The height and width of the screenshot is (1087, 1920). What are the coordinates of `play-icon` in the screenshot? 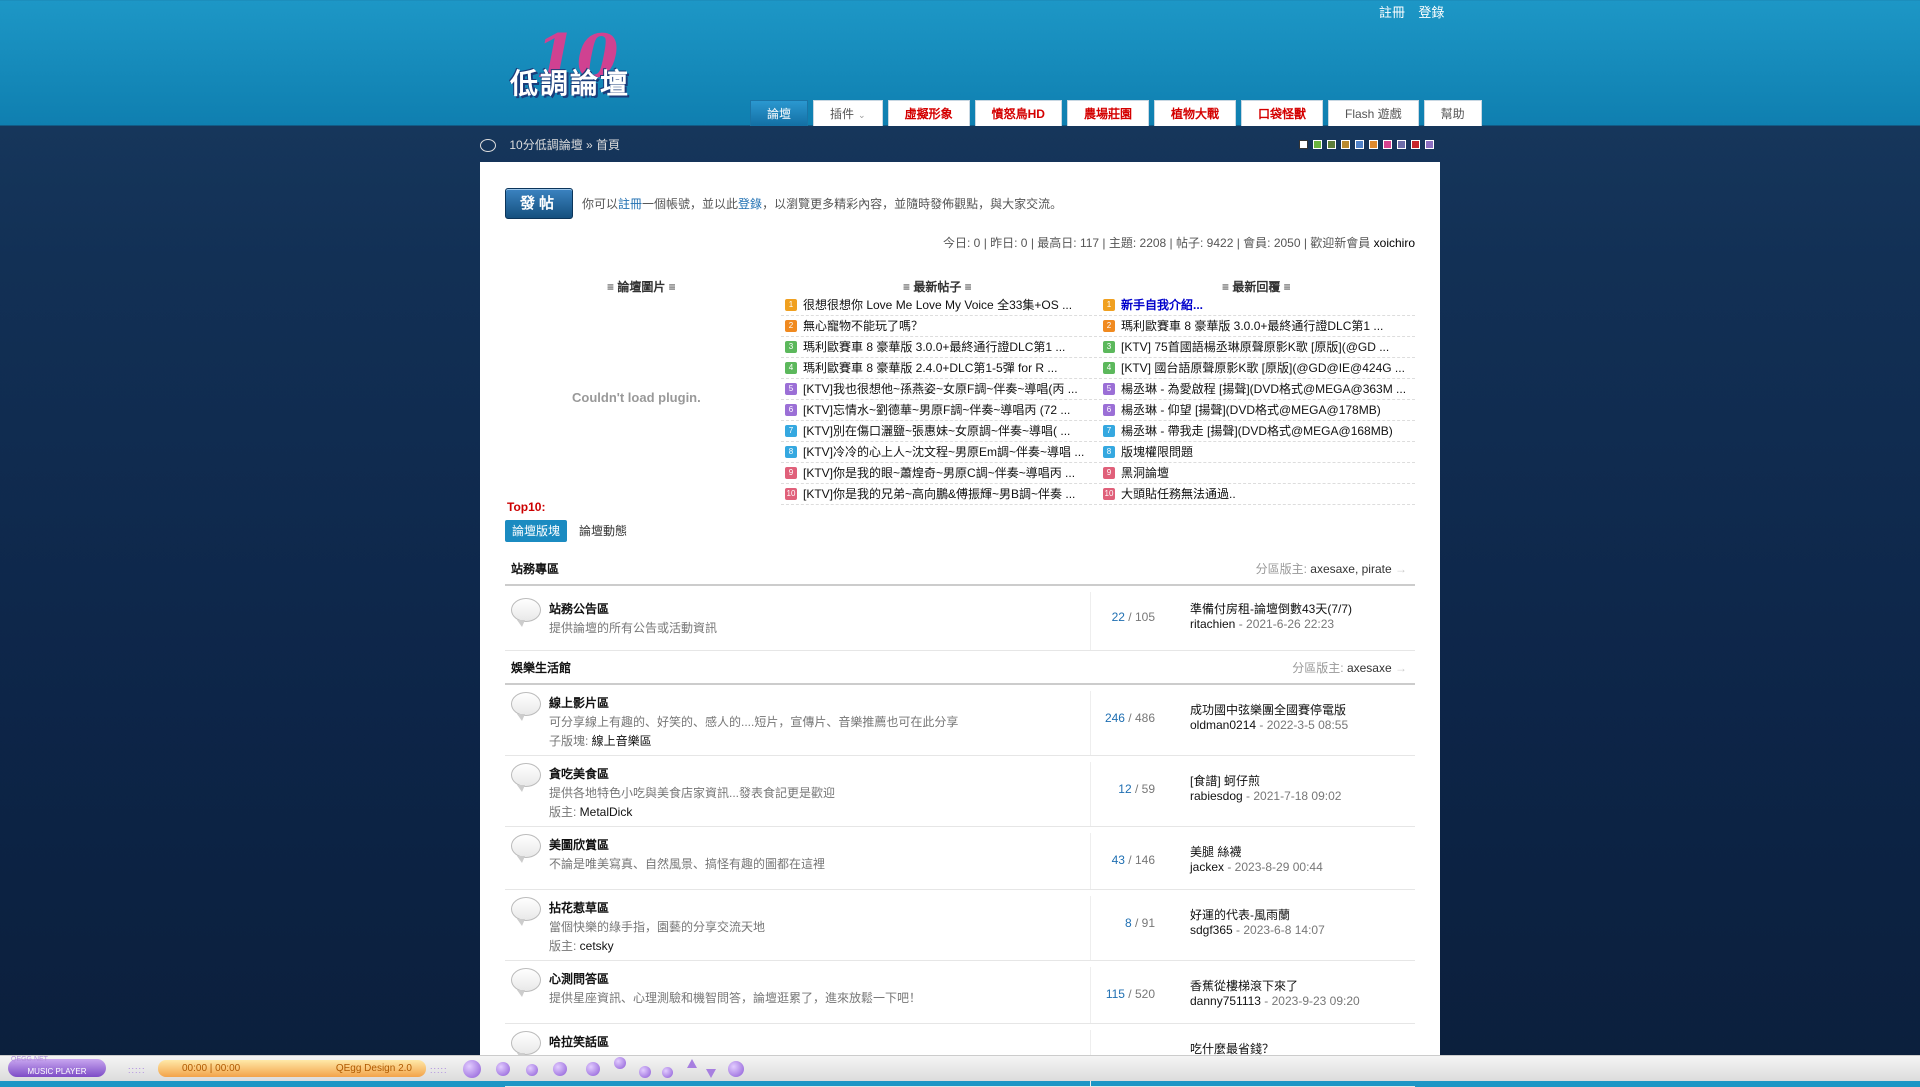 It's located at (472, 1069).